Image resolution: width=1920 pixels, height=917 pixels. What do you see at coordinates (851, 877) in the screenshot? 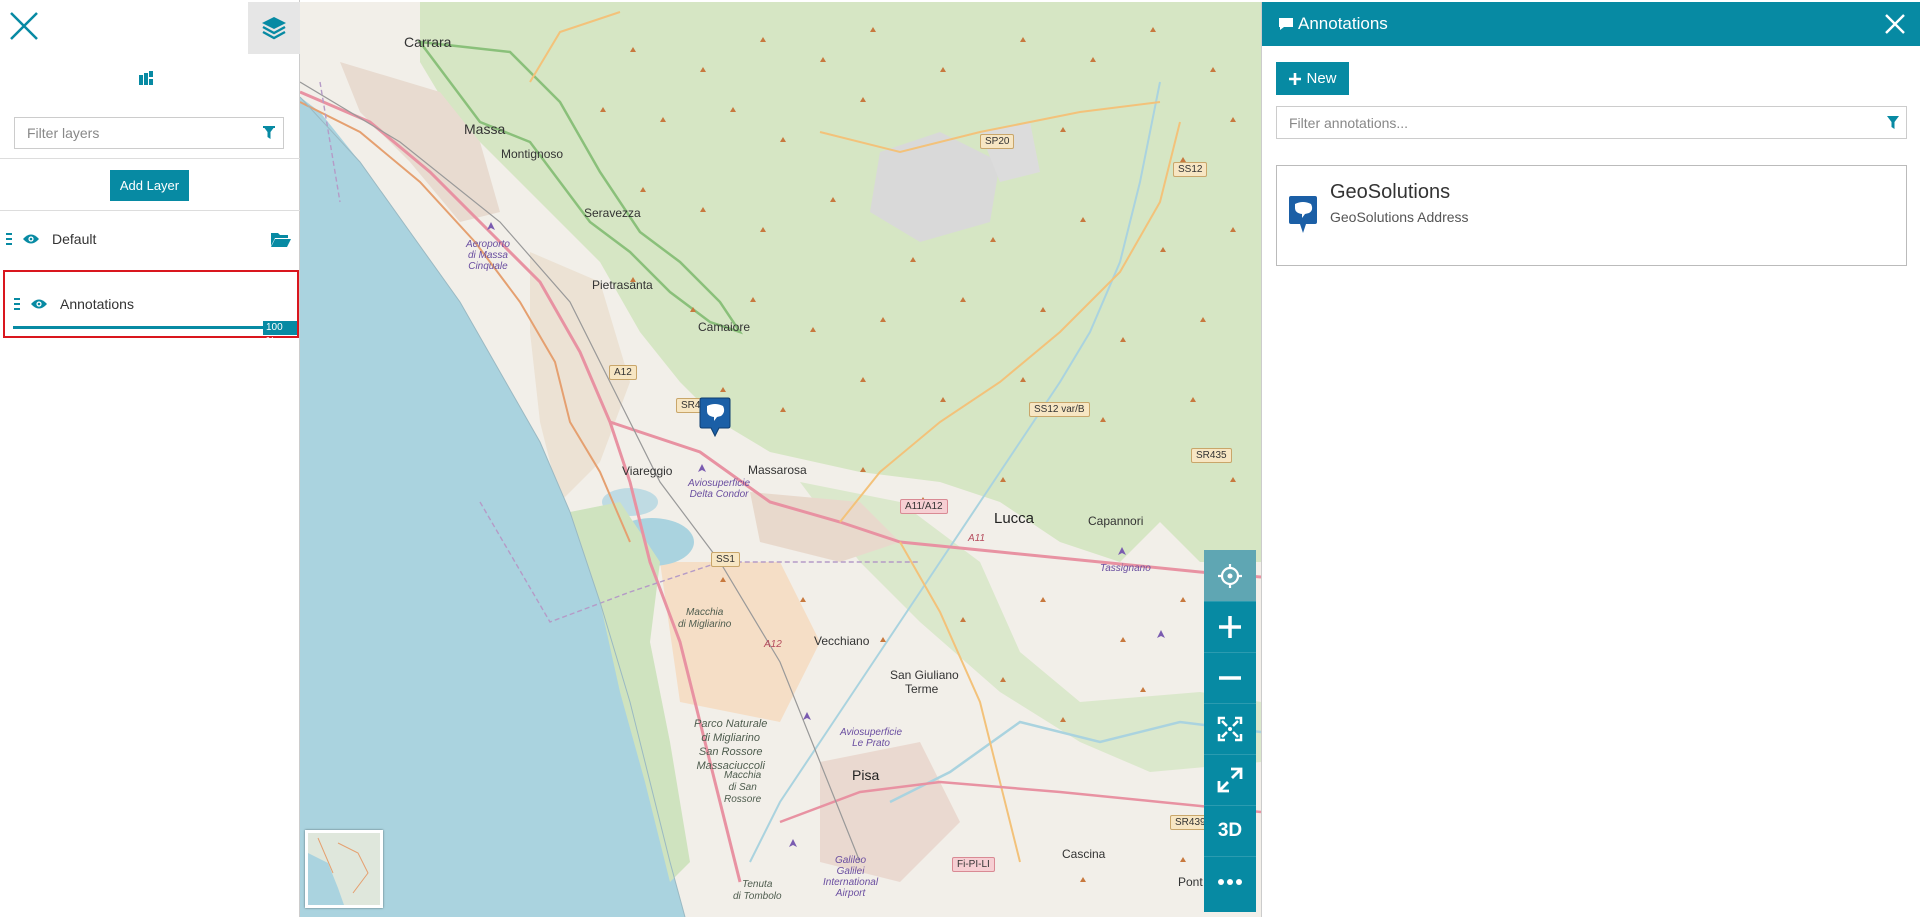
I see `airport-label: Galileo Galilei International Airport` at bounding box center [851, 877].